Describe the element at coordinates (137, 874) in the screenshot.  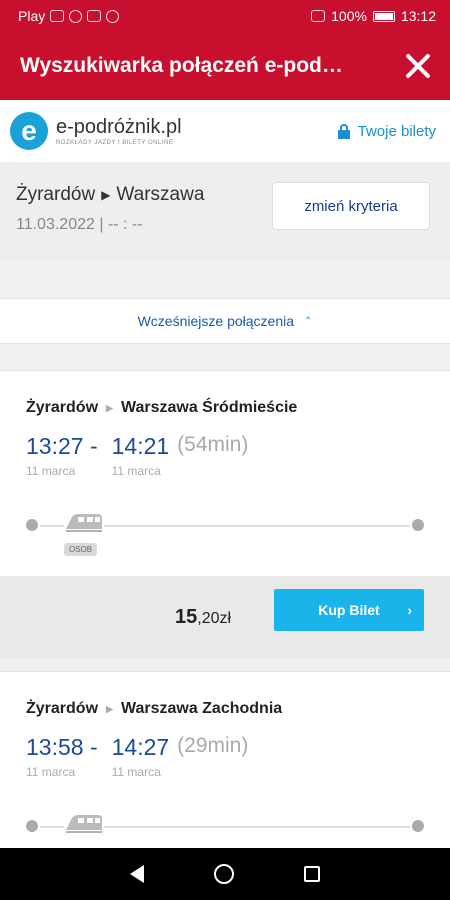
I see `back-icon` at that location.